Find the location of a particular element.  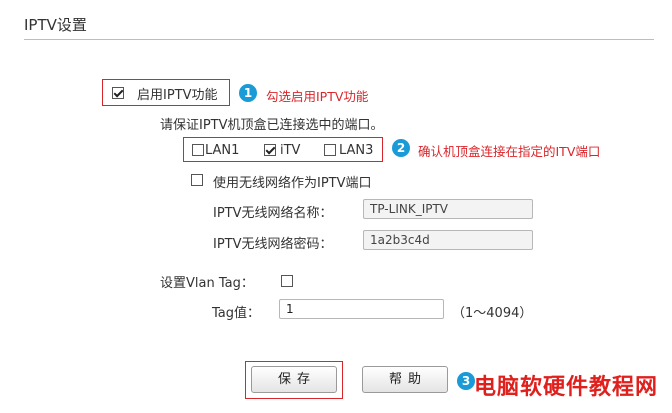

port-lan3-checkbox is located at coordinates (330, 150).